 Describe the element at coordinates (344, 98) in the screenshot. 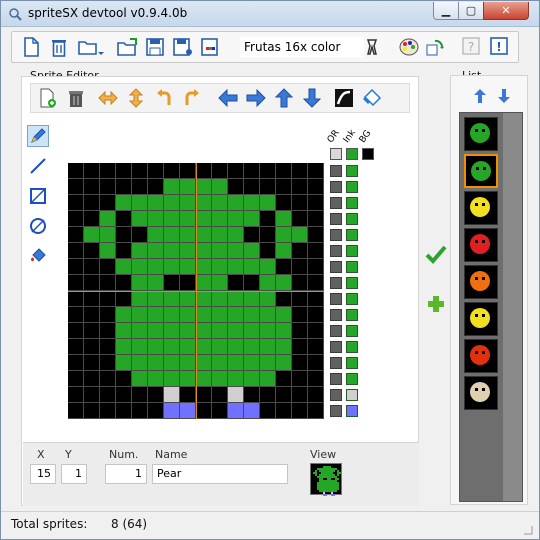

I see `invert-button` at that location.